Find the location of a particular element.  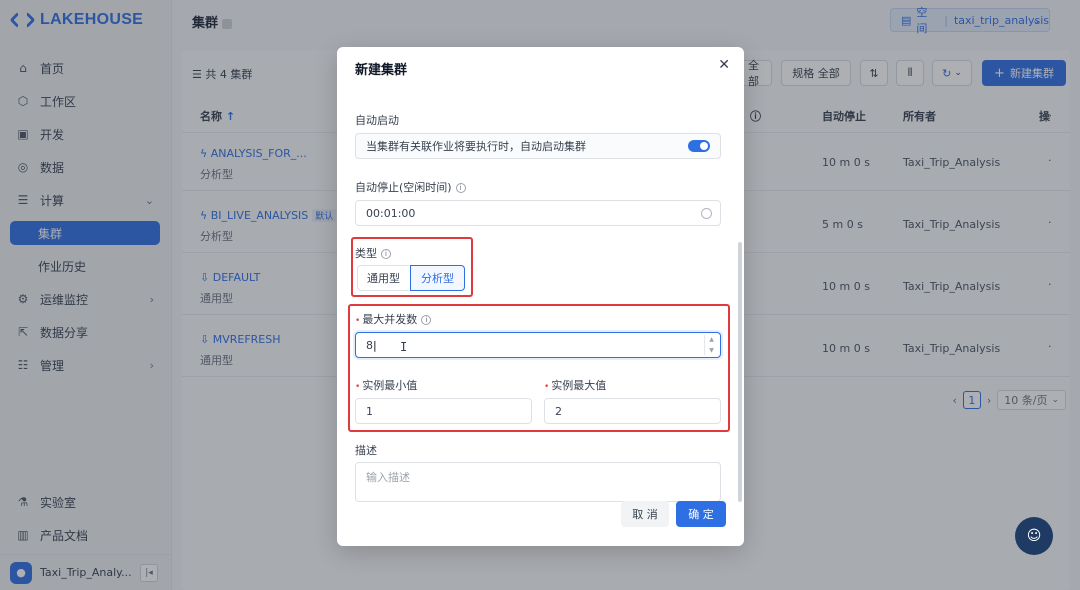

cancel-button: 取 消 is located at coordinates (645, 514).